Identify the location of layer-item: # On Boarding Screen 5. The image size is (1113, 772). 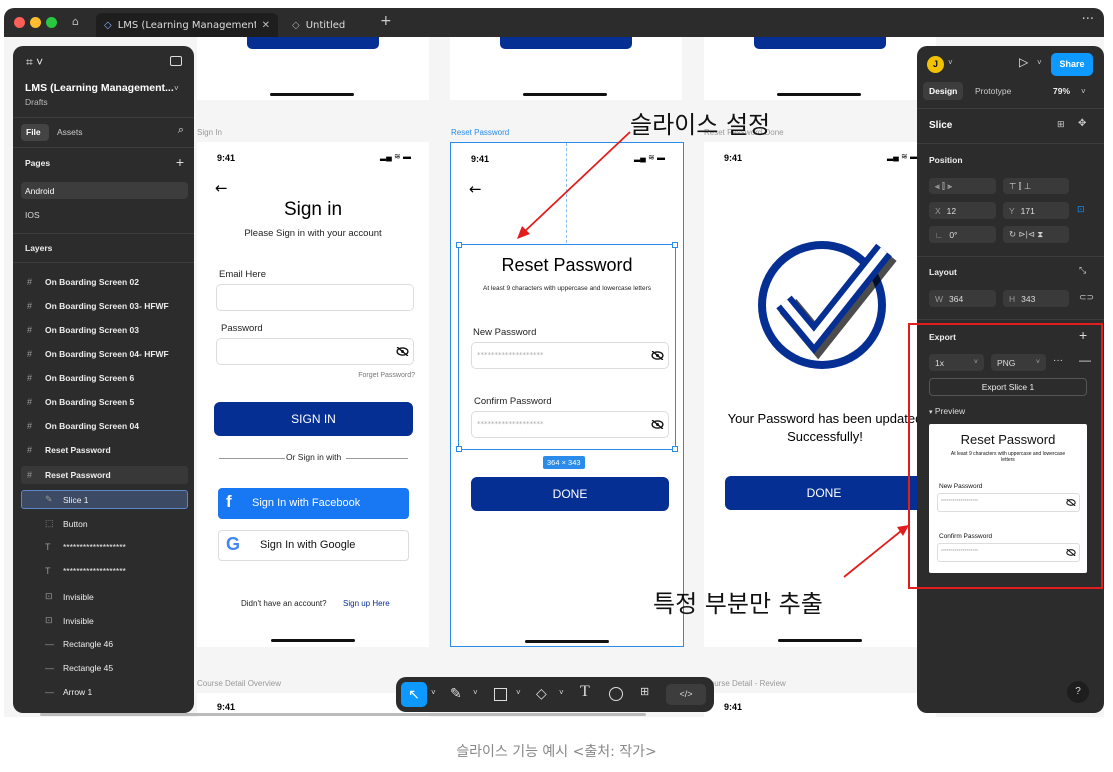
(80, 402).